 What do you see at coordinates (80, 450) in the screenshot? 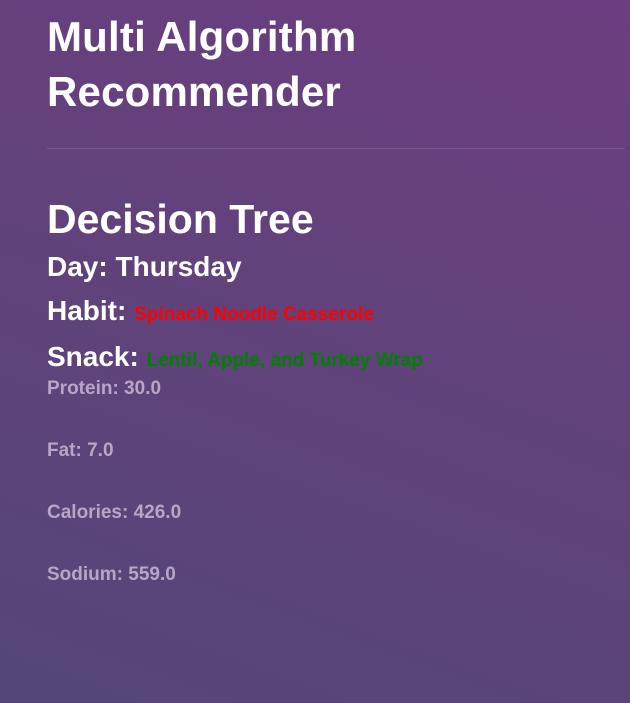
I see `fat-value: Fat: 7.0` at bounding box center [80, 450].